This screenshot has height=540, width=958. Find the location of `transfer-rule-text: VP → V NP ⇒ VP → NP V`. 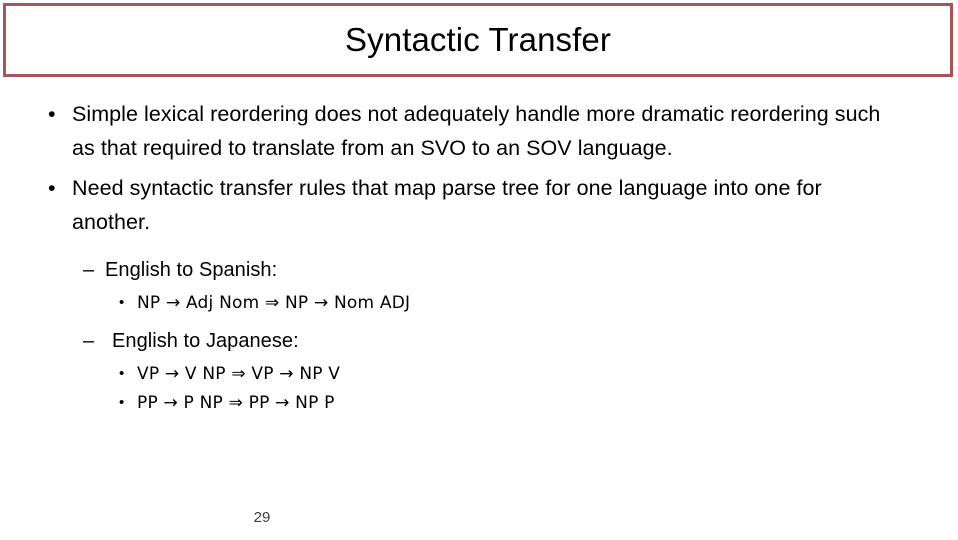

transfer-rule-text: VP → V NP ⇒ VP → NP V is located at coordinates (239, 374).